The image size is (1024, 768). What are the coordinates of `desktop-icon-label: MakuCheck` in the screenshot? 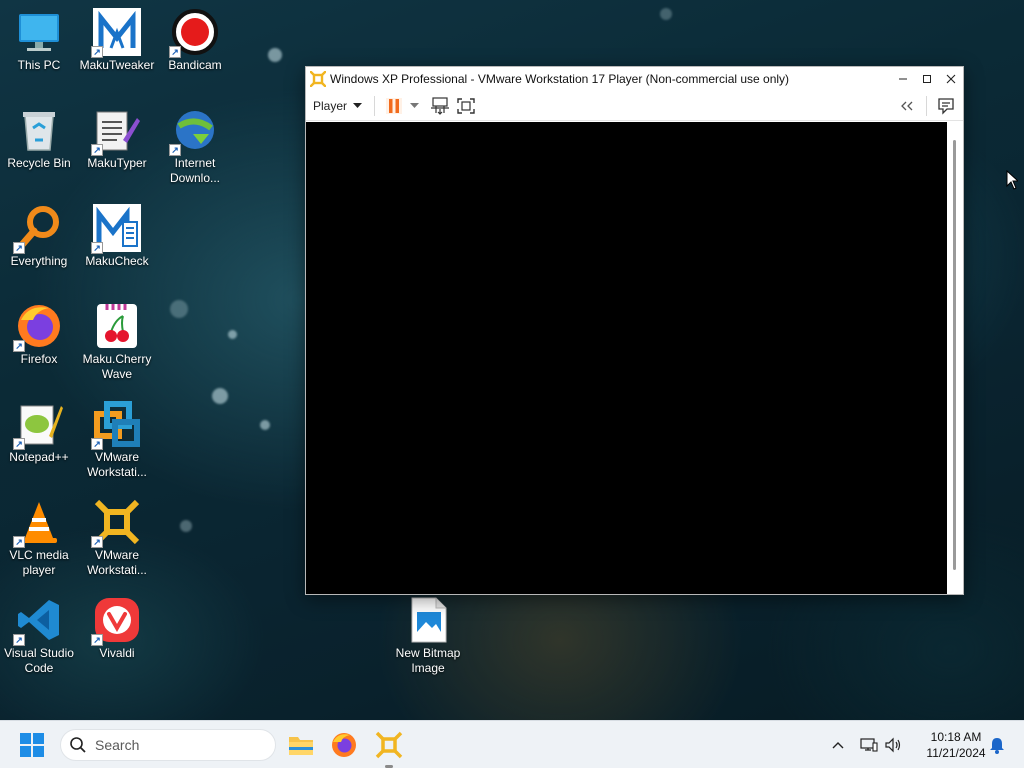 It's located at (117, 261).